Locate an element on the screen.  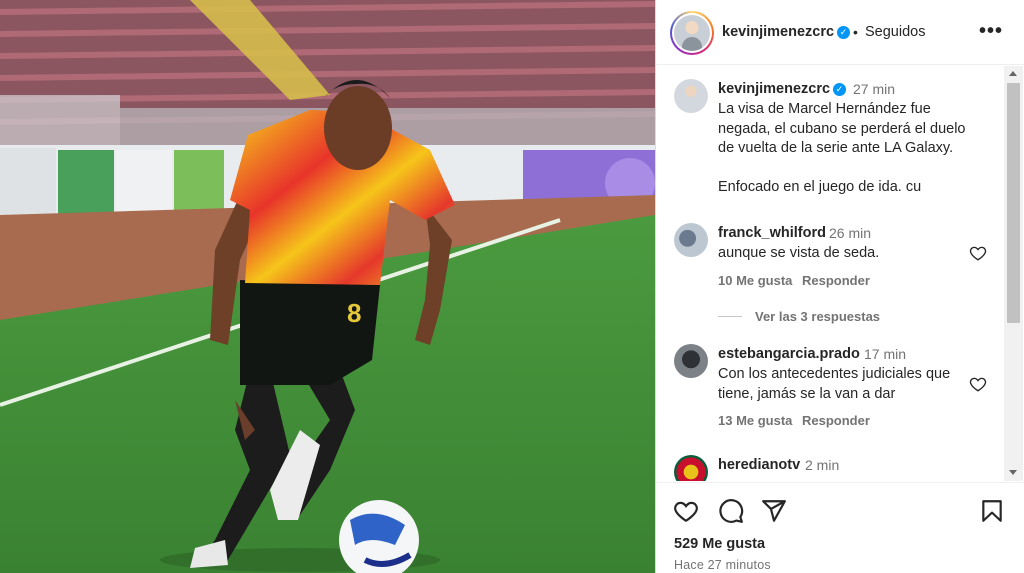
comment-username: franck_whilford is located at coordinates (772, 233).